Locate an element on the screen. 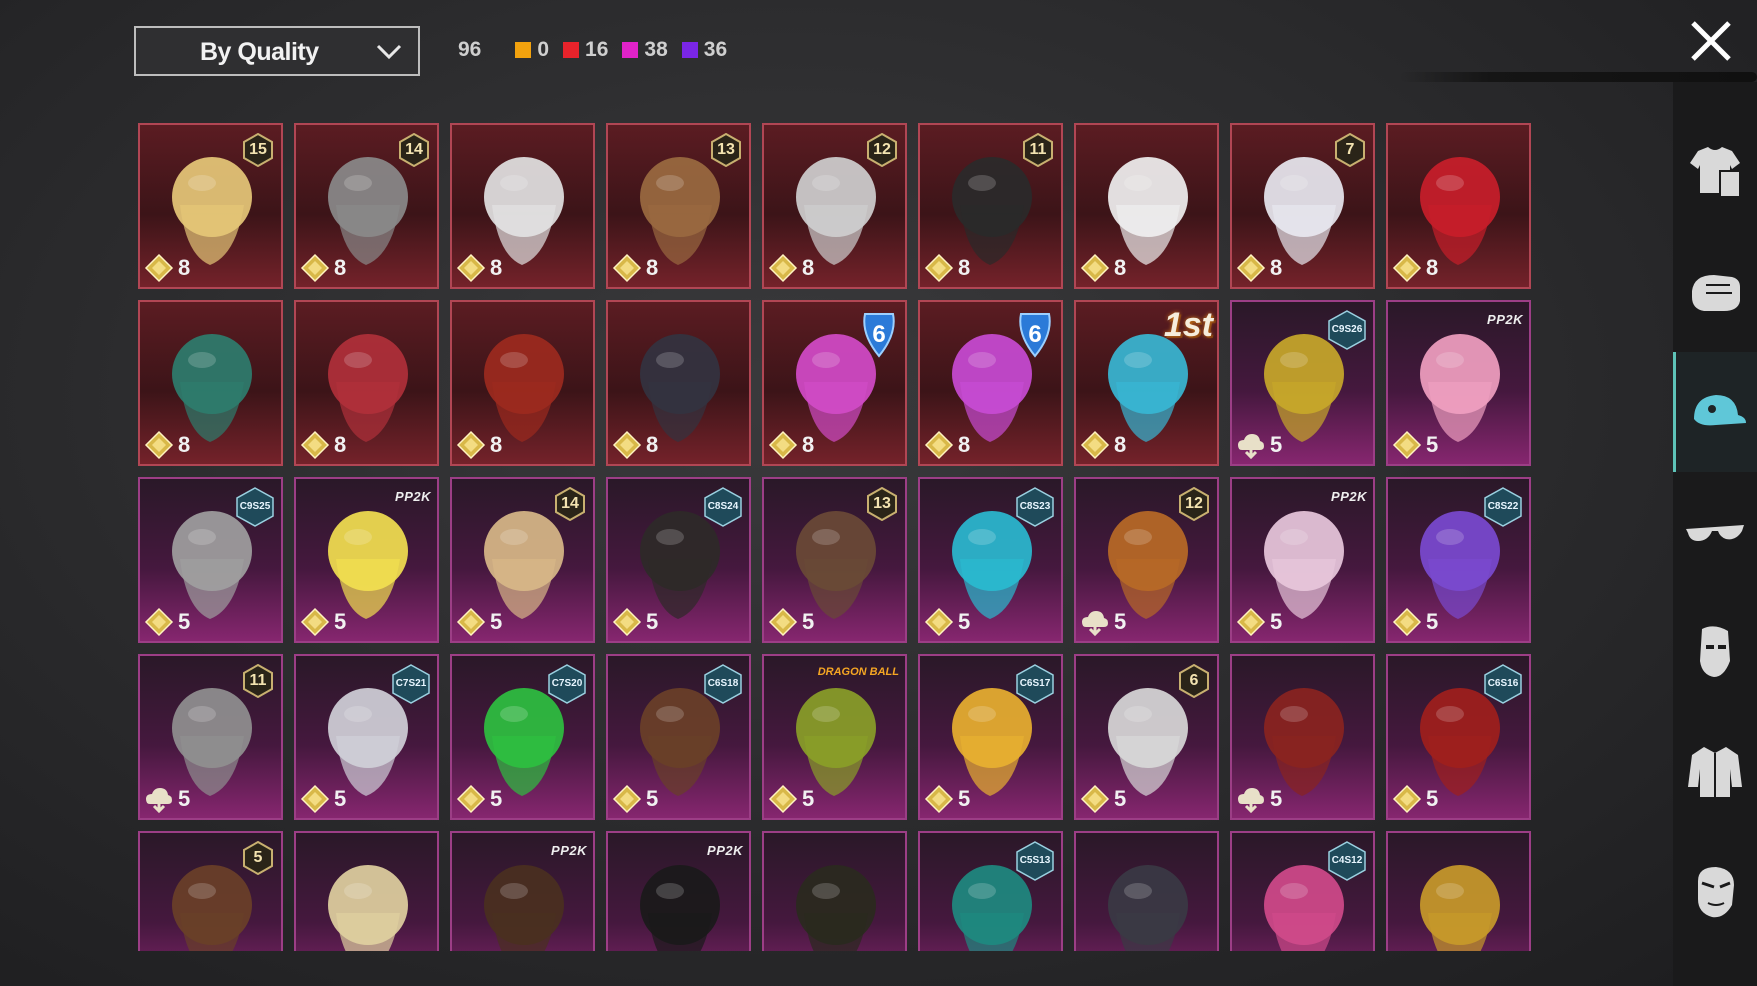  item-tile: 12 5 is located at coordinates (1146, 560).